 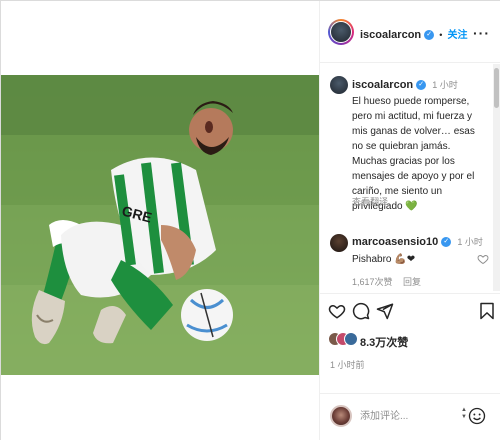 I want to click on add-comment-bar: ▲▼, so click(x=410, y=416).